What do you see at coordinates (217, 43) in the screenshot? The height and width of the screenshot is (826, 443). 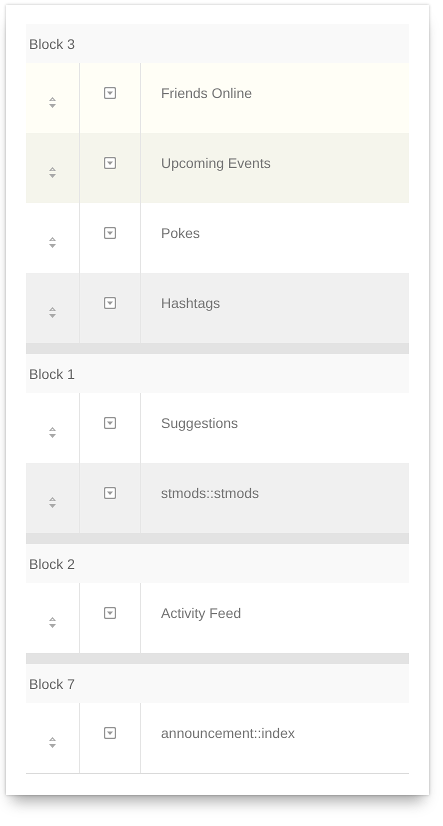 I see `block-header: Block 3` at bounding box center [217, 43].